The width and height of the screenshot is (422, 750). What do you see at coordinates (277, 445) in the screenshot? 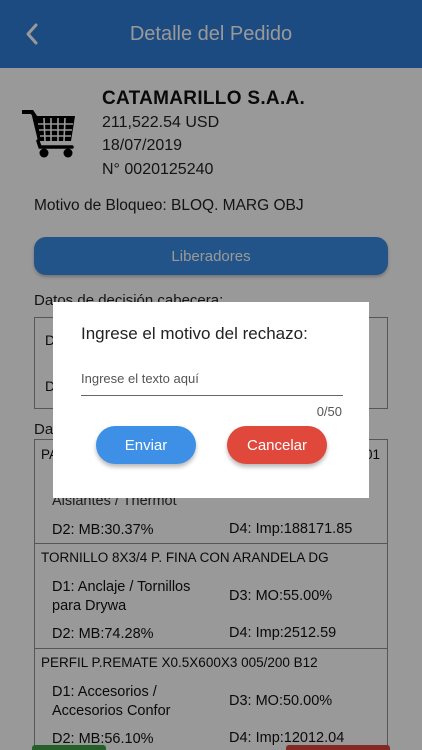
I see `cancel-button: Cancelar` at bounding box center [277, 445].